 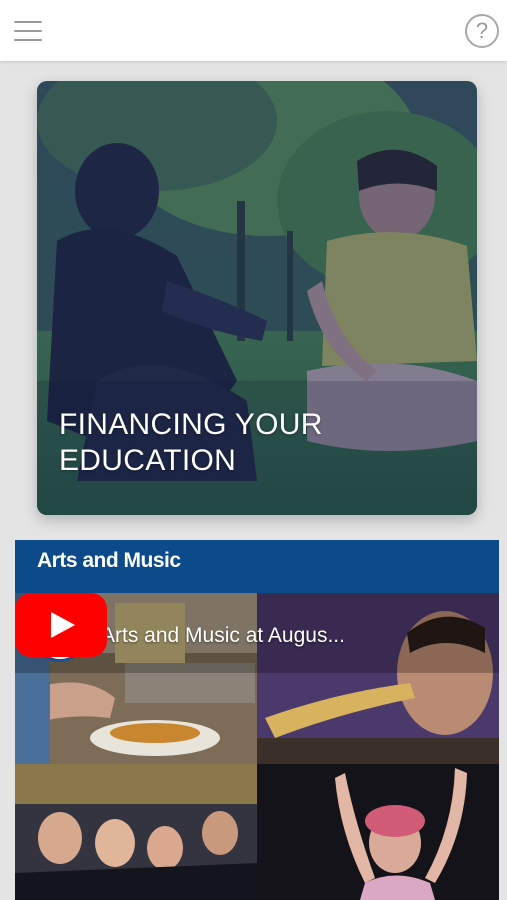 I want to click on hero-title-line-2: EDUCATION, so click(x=148, y=460).